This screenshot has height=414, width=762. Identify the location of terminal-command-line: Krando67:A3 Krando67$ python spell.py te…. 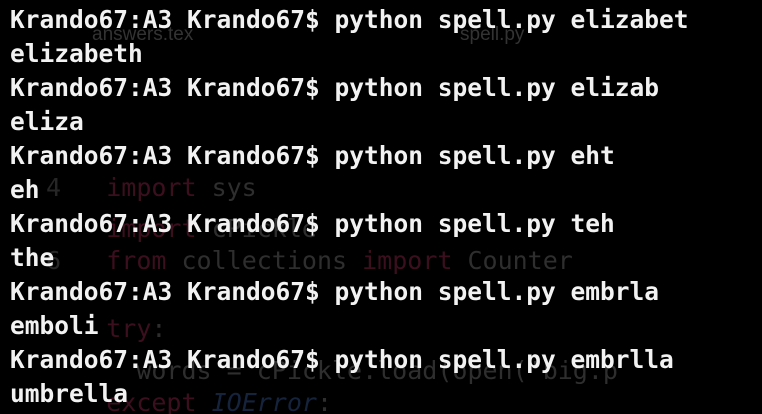
(312, 223).